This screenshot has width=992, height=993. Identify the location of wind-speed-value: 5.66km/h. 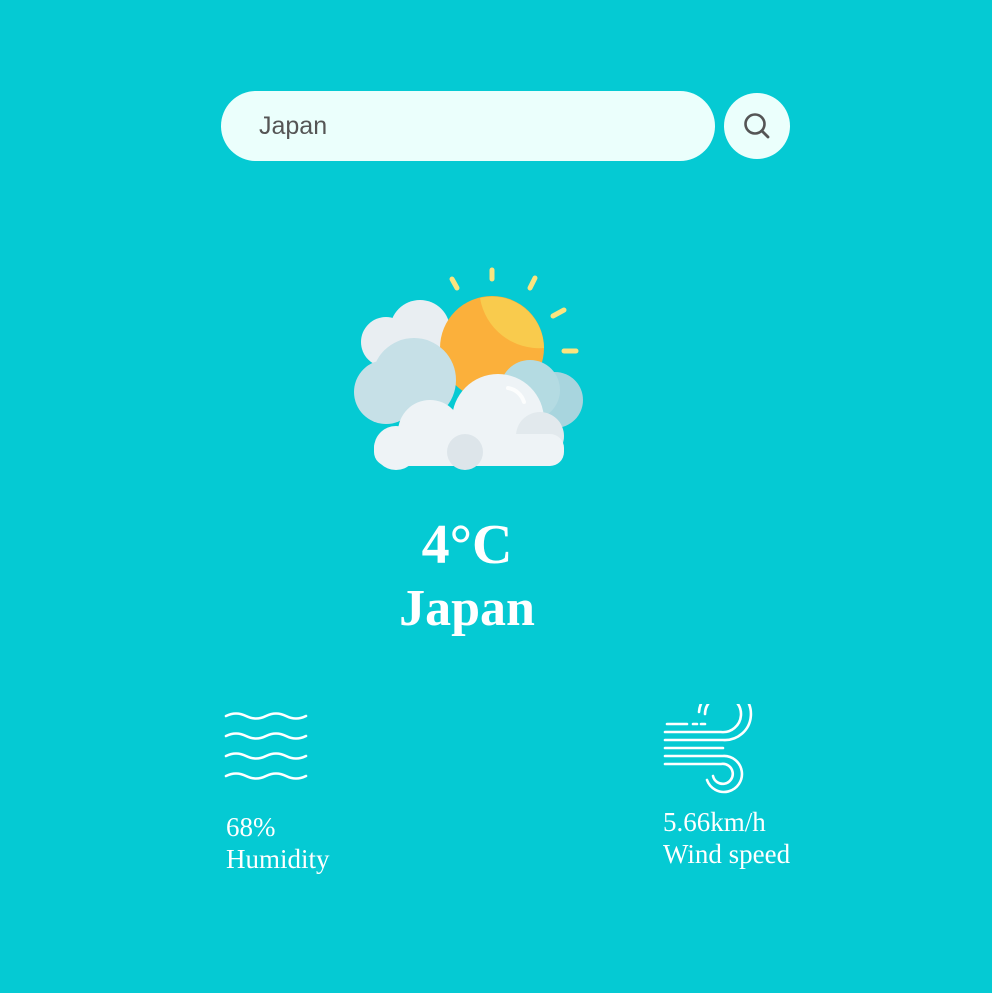
(714, 822).